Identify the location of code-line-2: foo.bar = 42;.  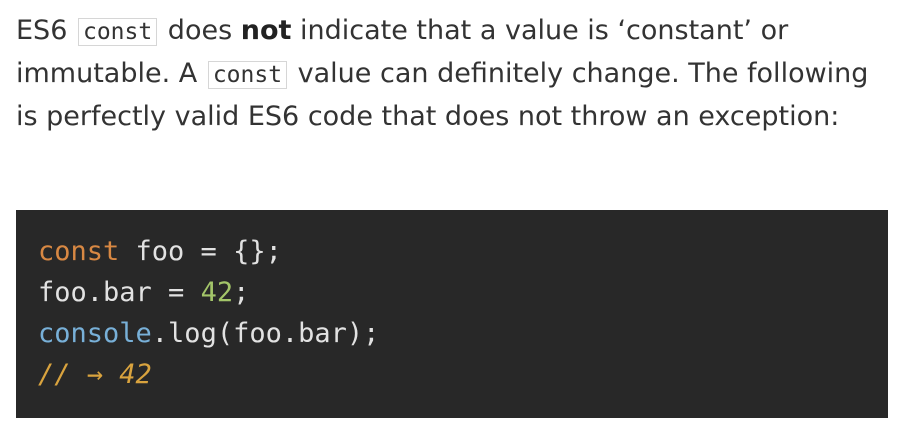
(463, 292).